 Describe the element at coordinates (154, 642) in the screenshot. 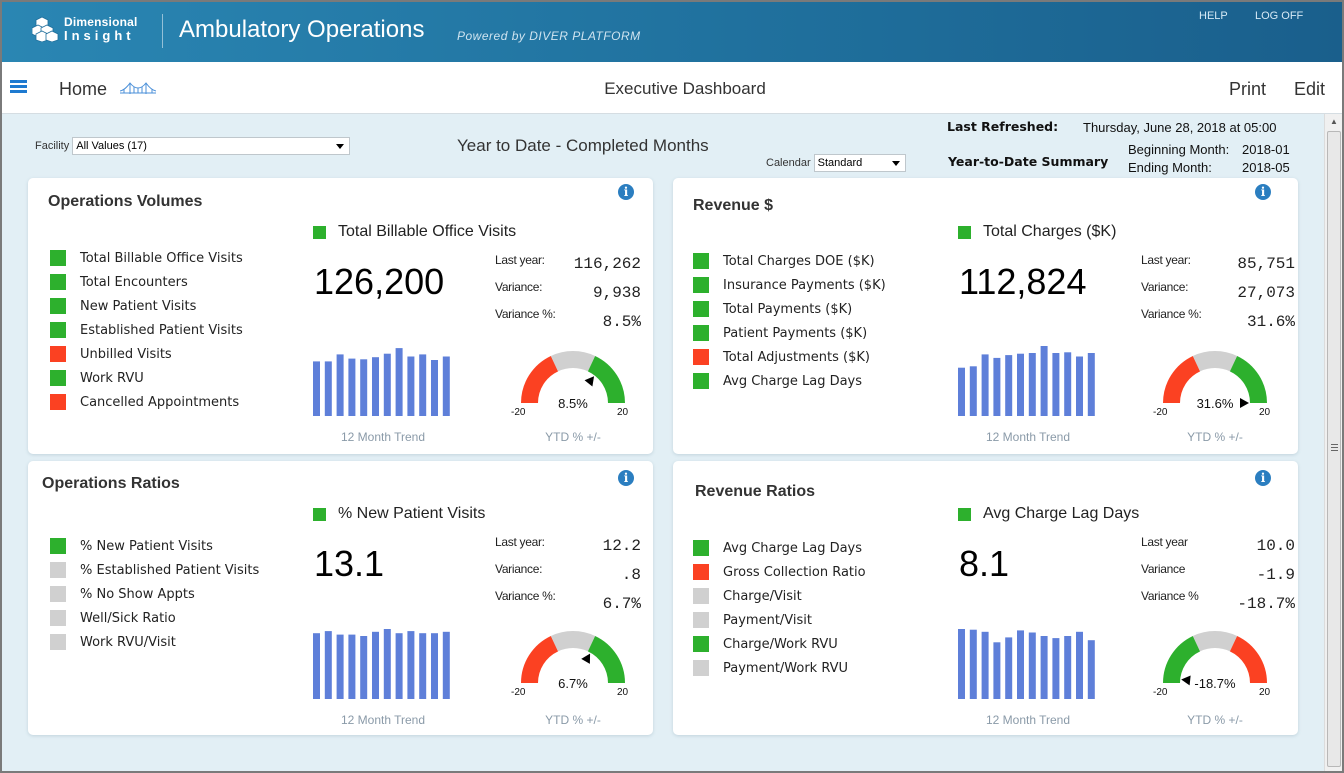

I see `metric-list-item: Work RVU/Visit` at that location.